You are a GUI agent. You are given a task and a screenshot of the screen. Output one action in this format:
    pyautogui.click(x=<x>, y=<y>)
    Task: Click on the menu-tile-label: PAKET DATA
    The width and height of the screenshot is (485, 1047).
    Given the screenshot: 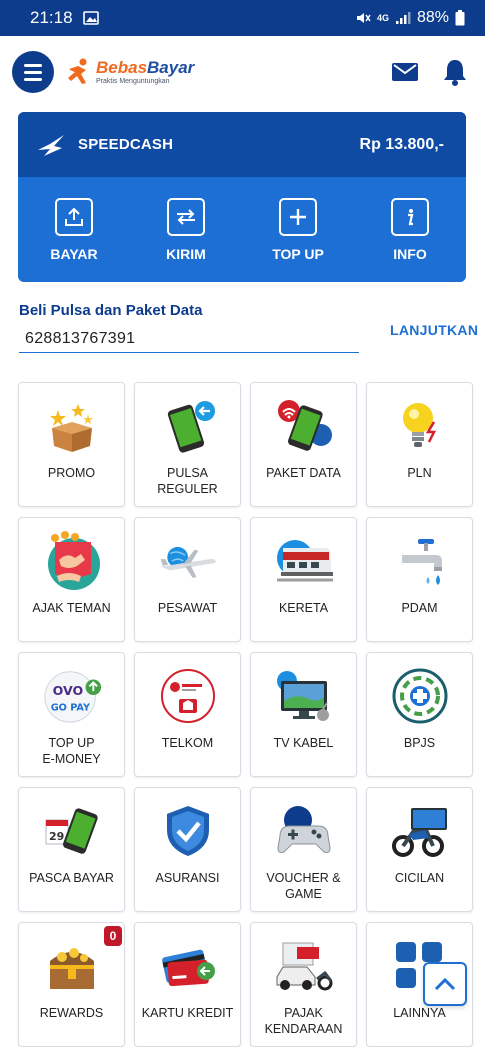 What is the action you would take?
    pyautogui.click(x=303, y=473)
    